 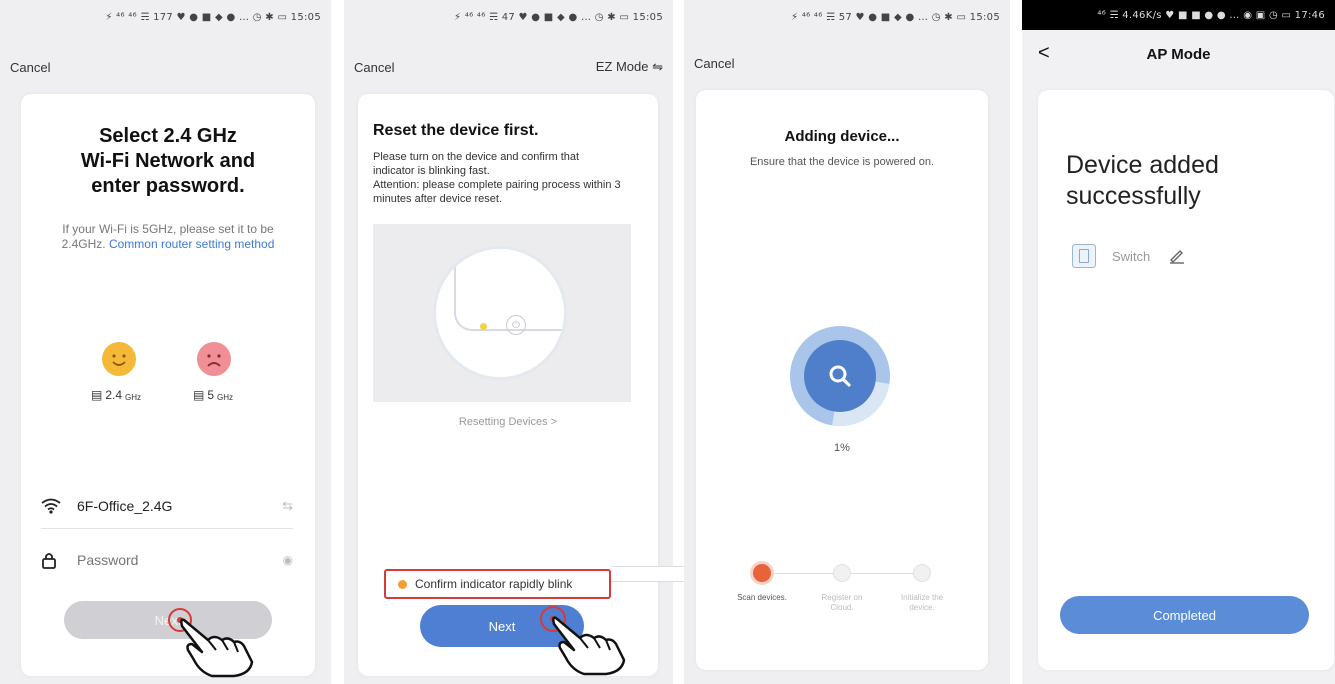 What do you see at coordinates (51, 506) in the screenshot?
I see `wifi-icon` at bounding box center [51, 506].